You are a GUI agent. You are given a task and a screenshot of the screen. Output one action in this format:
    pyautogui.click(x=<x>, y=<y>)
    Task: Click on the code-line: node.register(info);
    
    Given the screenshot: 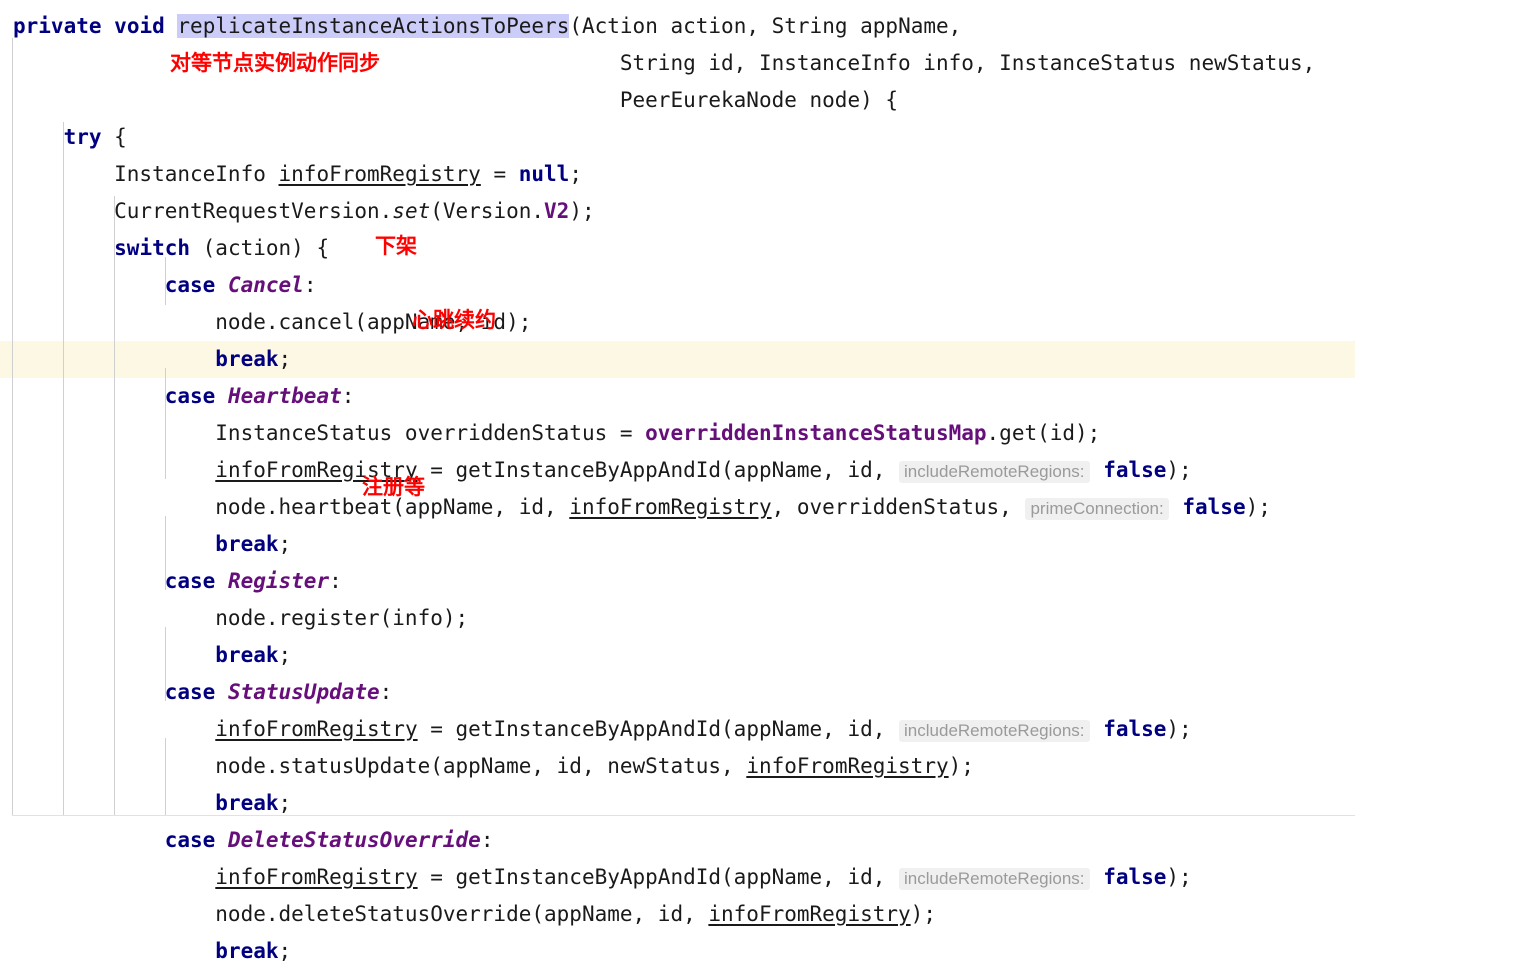 What is the action you would take?
    pyautogui.click(x=759, y=618)
    